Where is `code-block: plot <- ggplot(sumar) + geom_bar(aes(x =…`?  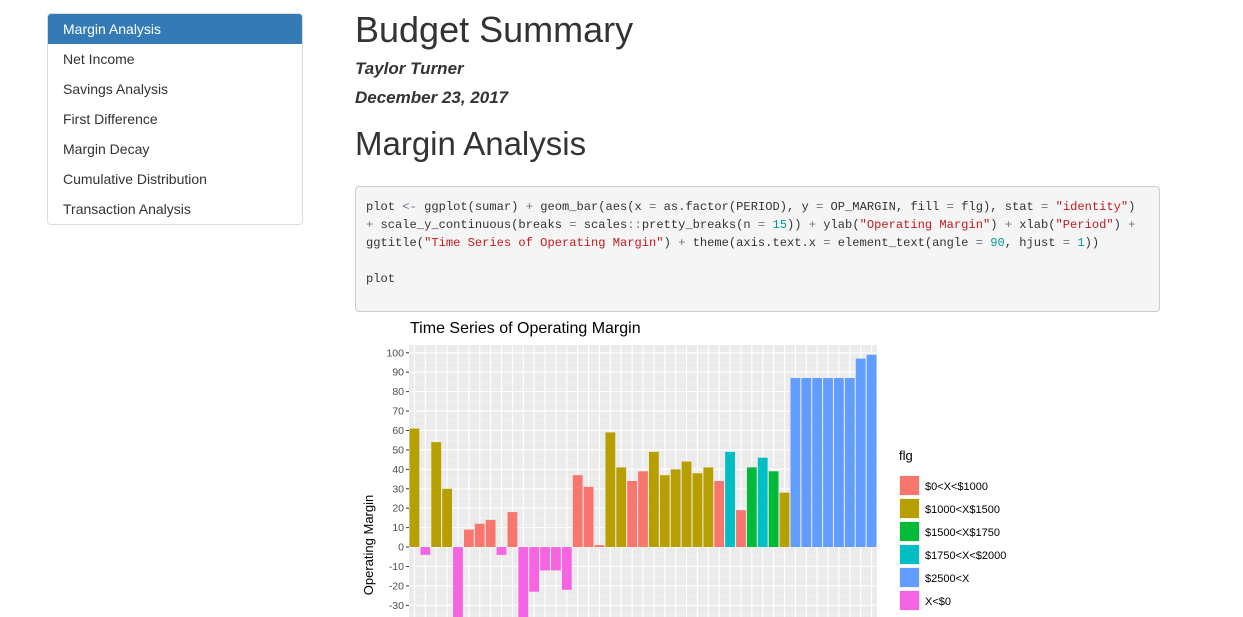 code-block: plot <- ggplot(sumar) + geom_bar(aes(x =… is located at coordinates (757, 249).